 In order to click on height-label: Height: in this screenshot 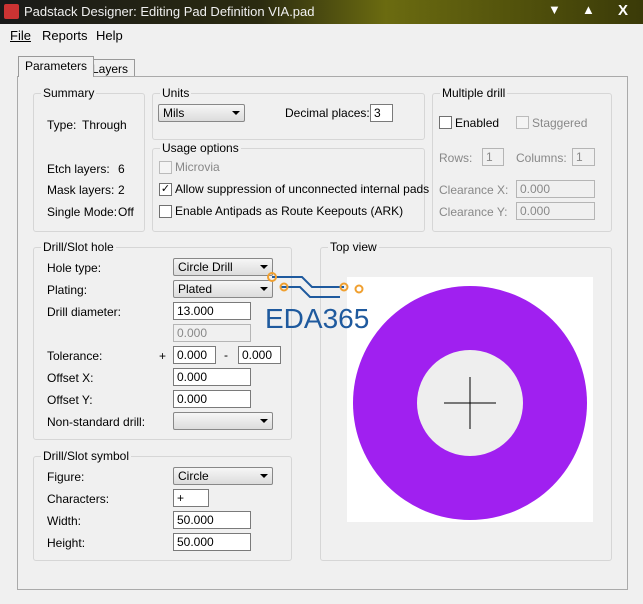, I will do `click(66, 543)`.